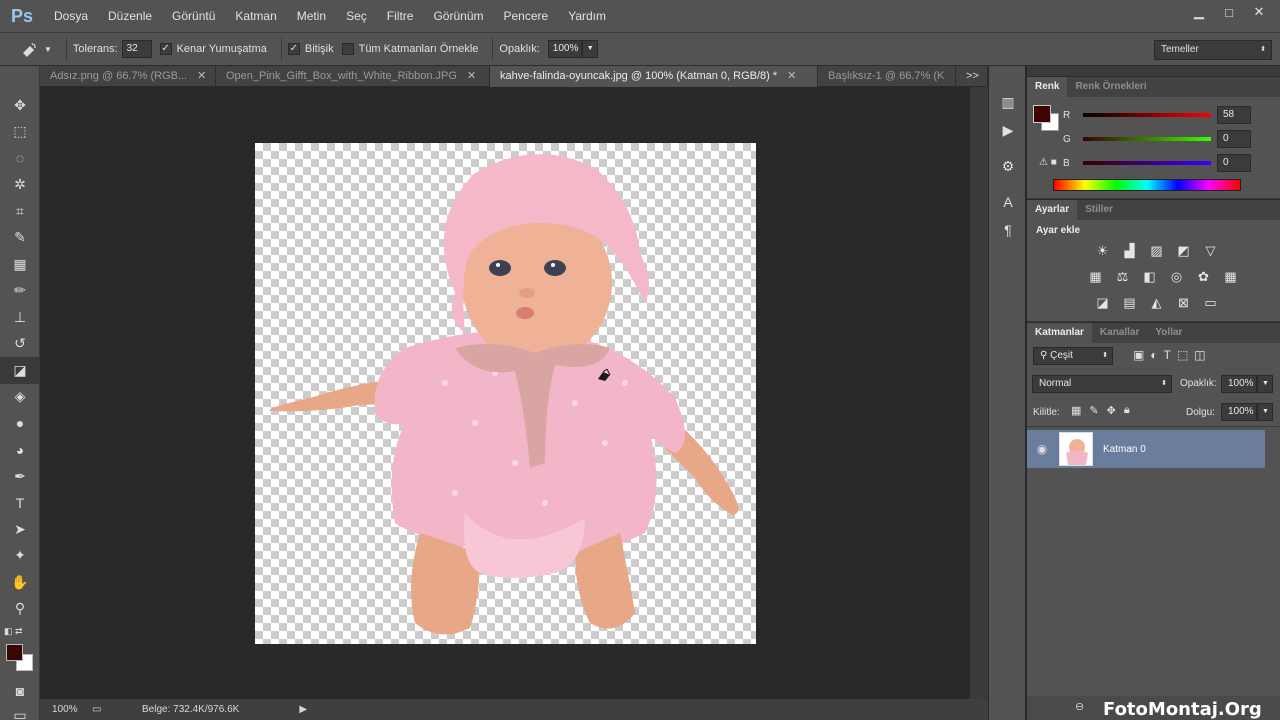 The image size is (1280, 720). I want to click on character-panel-icon: A, so click(1008, 202).